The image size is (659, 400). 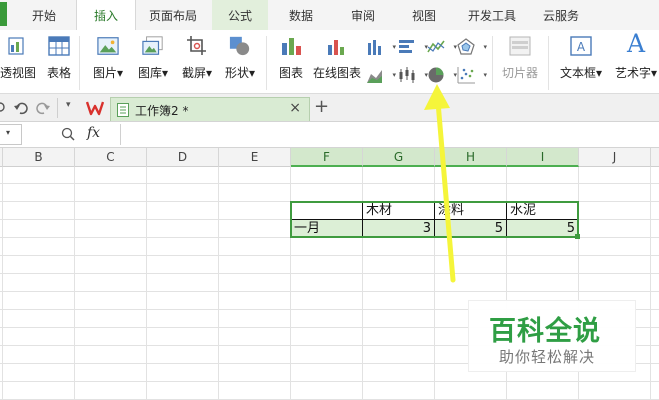 I want to click on column-headers: B C D E F G H I J, so click(x=329, y=157).